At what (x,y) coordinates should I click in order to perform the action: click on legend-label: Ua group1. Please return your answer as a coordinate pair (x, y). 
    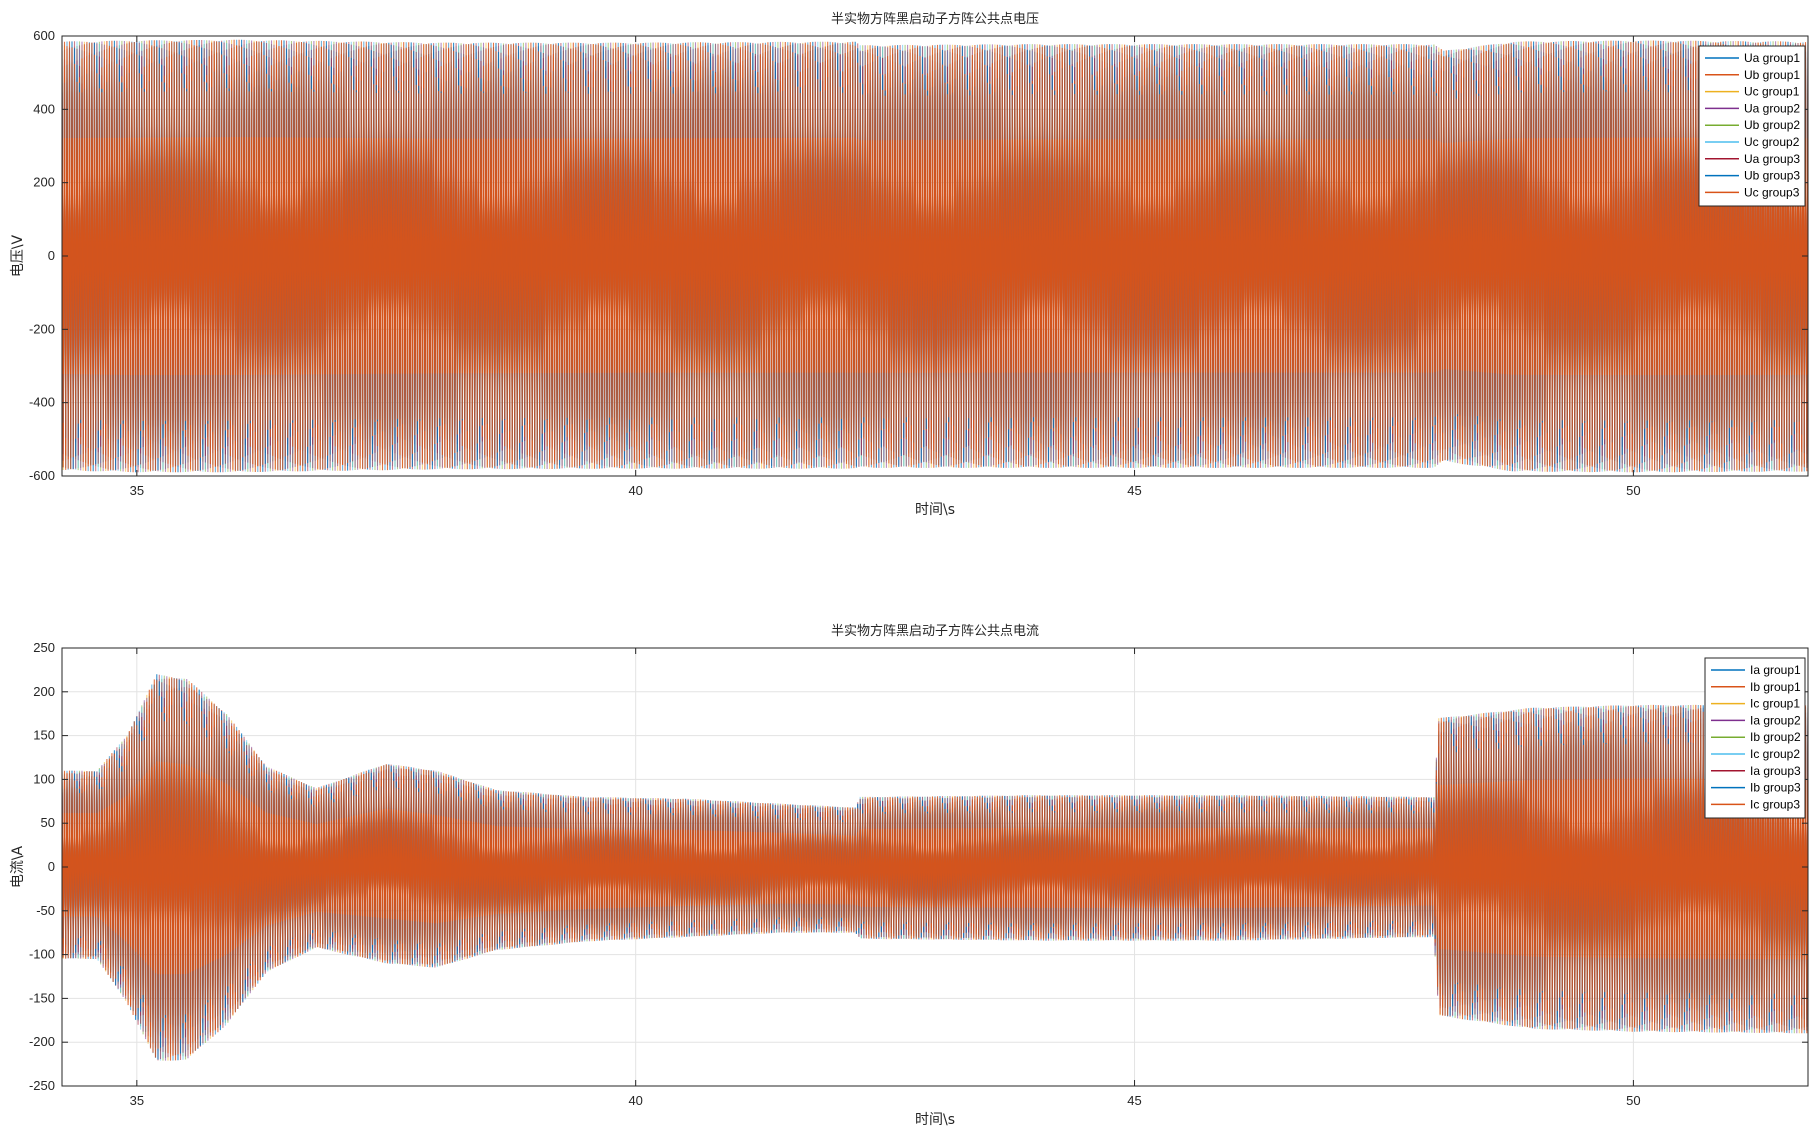
    Looking at the image, I should click on (1772, 58).